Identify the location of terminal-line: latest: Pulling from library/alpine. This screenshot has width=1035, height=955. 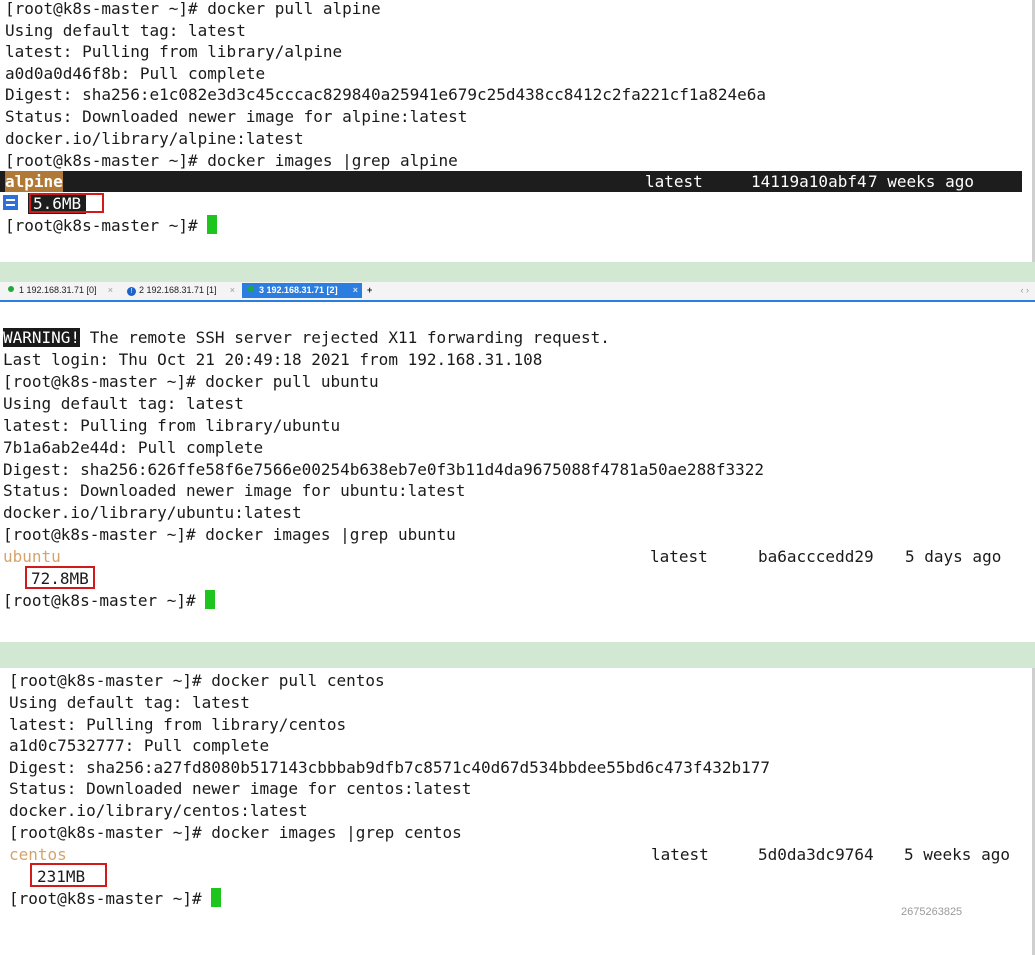
(174, 51).